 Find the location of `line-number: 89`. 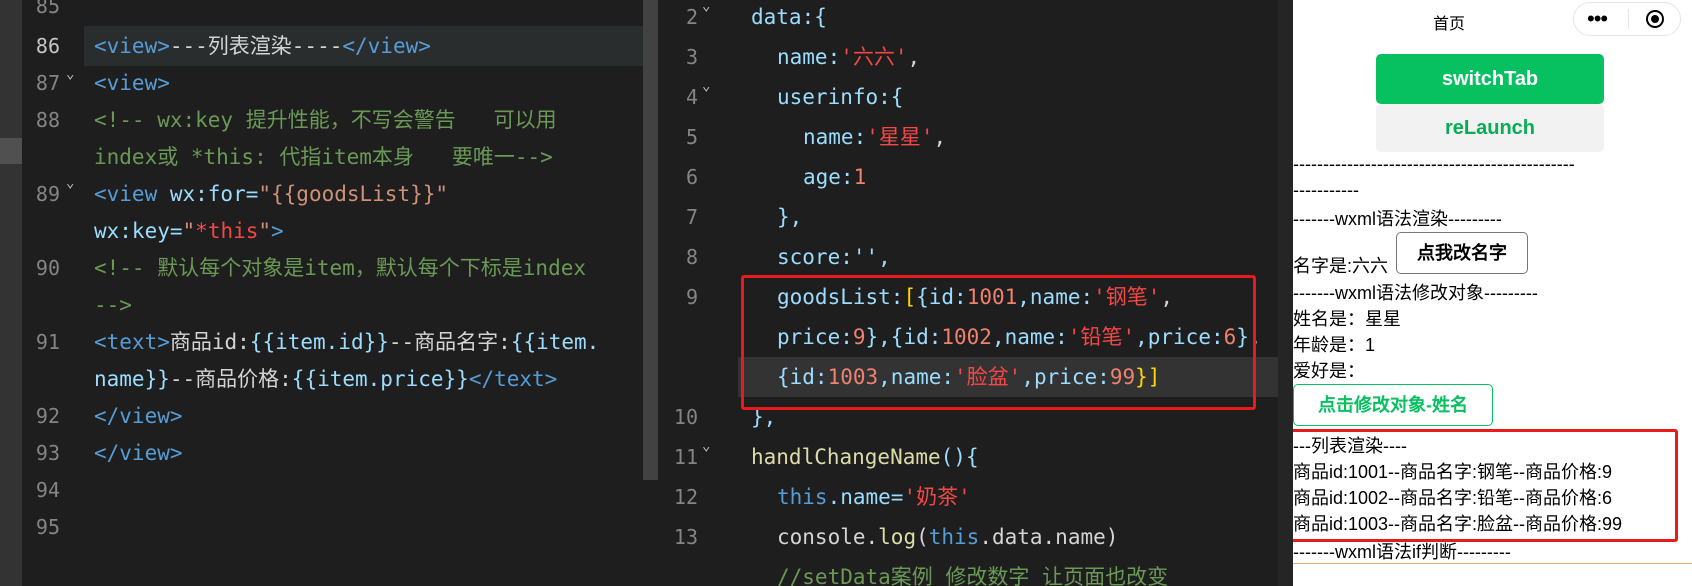

line-number: 89 is located at coordinates (47, 194).